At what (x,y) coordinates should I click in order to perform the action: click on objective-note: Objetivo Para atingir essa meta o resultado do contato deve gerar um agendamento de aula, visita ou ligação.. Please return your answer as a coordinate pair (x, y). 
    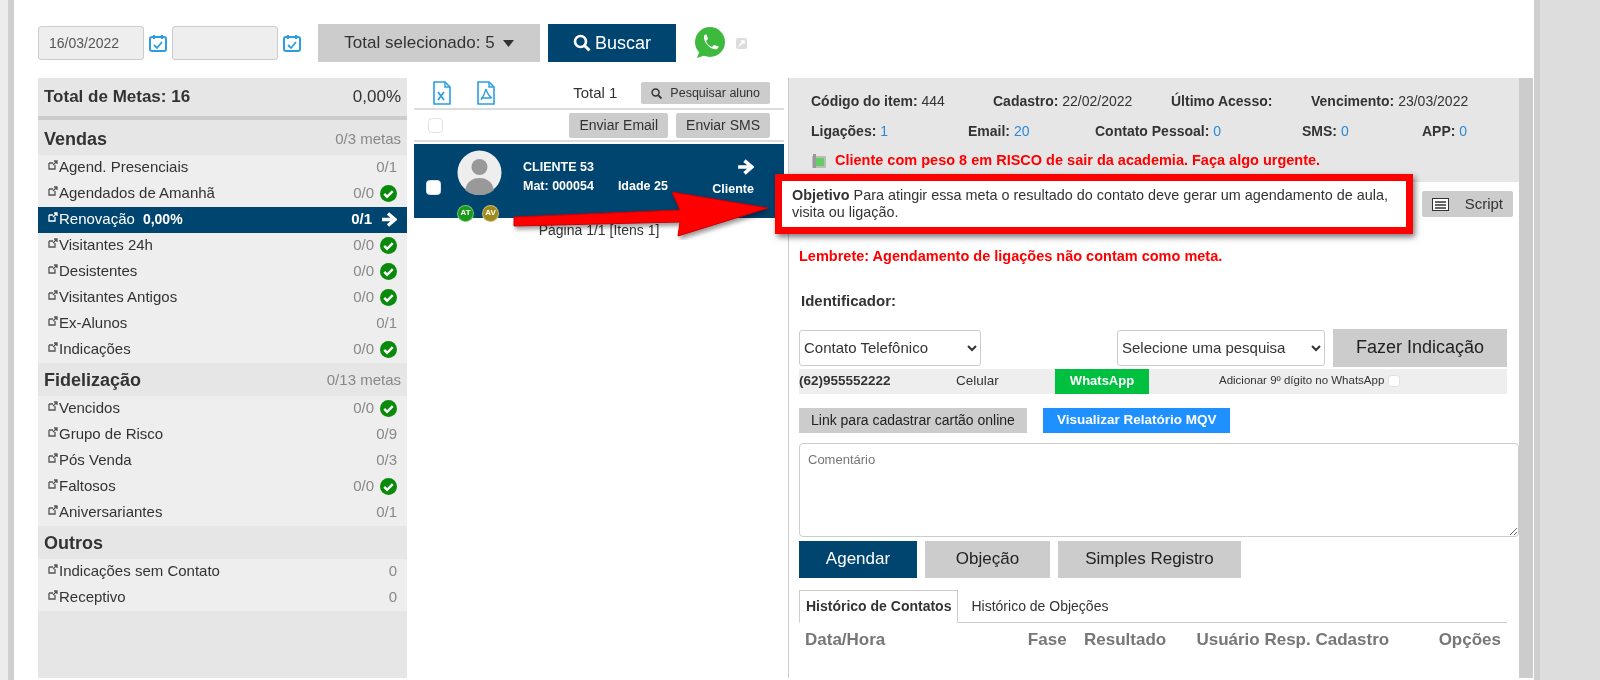
    Looking at the image, I should click on (1094, 204).